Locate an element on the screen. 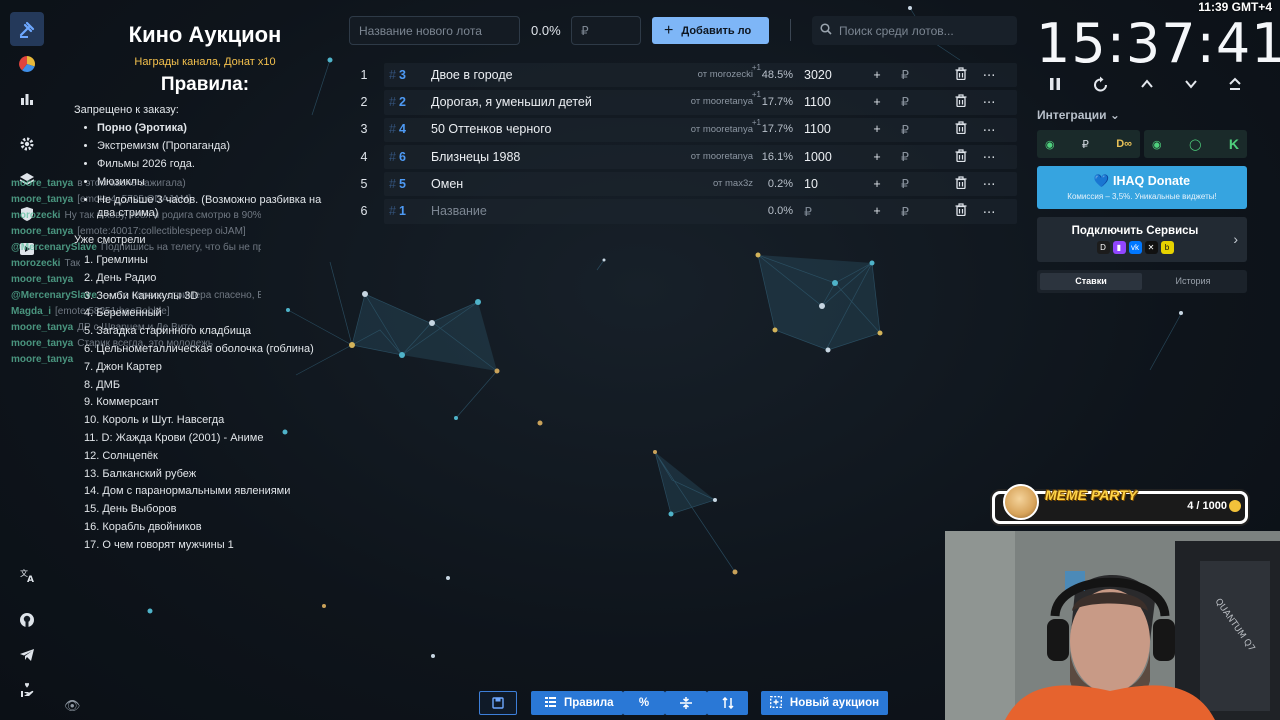  lot-author: от mooretanya is located at coordinates (717, 156).